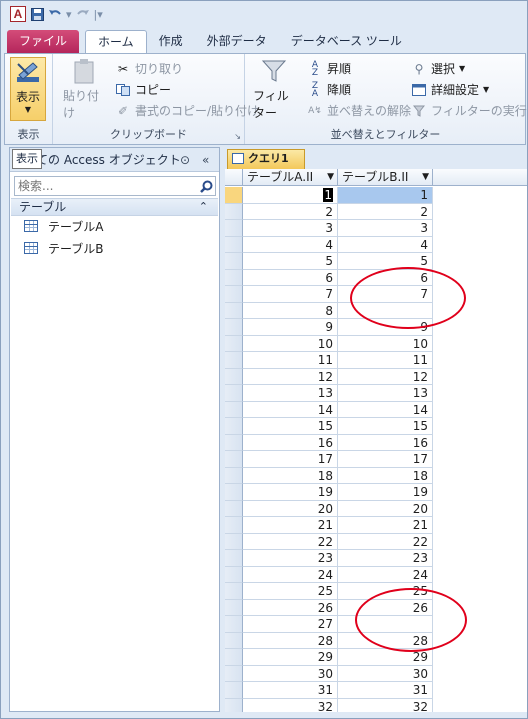  What do you see at coordinates (37, 14) in the screenshot?
I see `save-icon` at bounding box center [37, 14].